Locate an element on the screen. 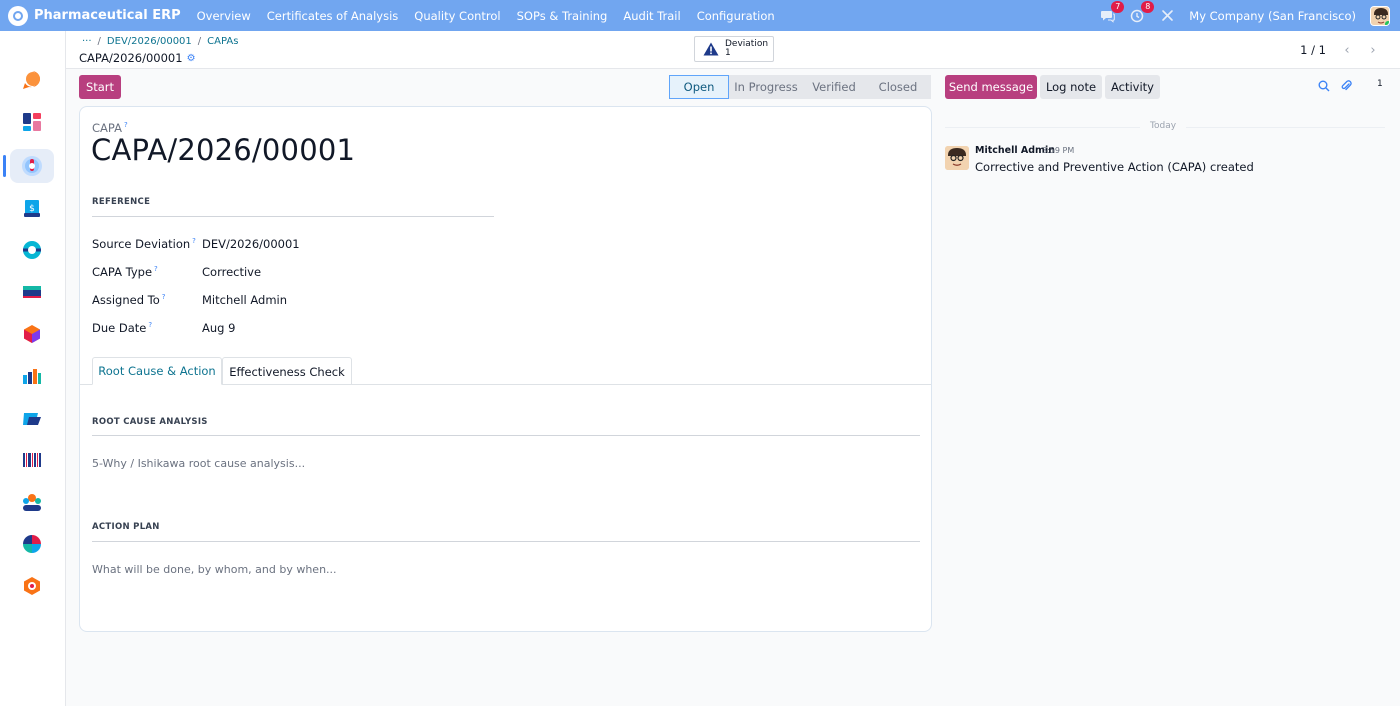 The width and height of the screenshot is (1400, 706). deviation-smart-button: Deviation 1 is located at coordinates (734, 49).